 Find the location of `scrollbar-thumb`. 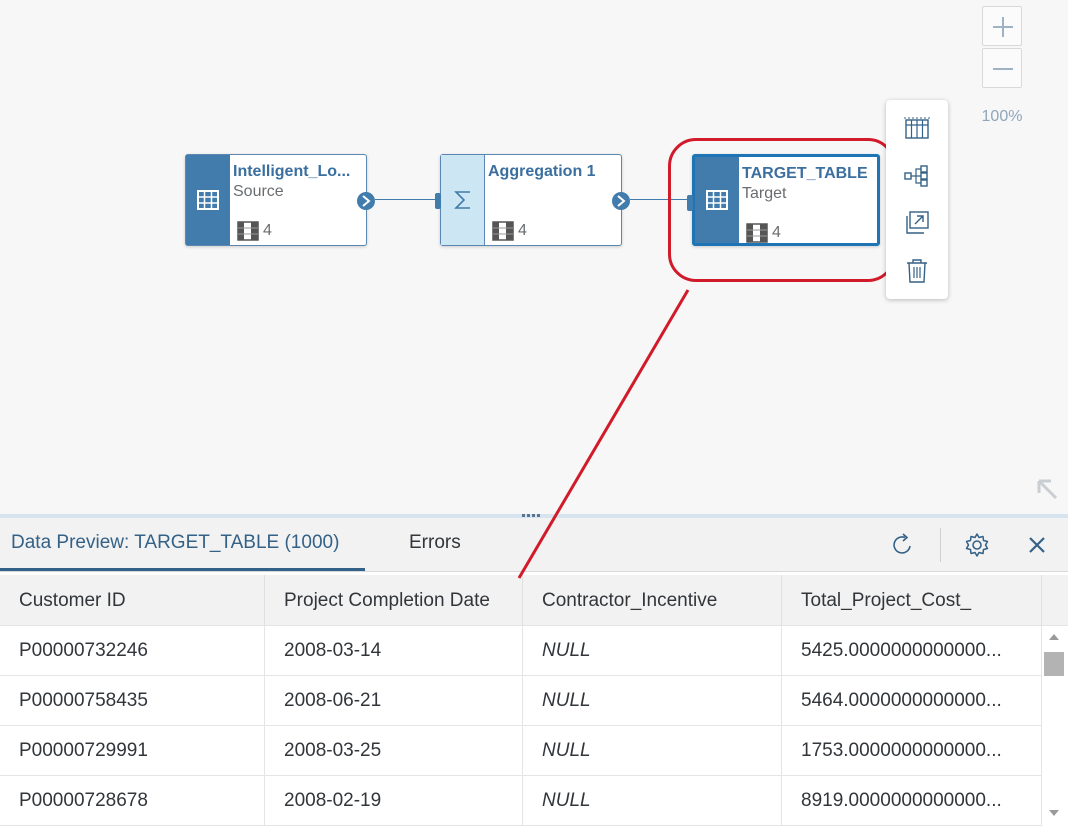

scrollbar-thumb is located at coordinates (1054, 664).